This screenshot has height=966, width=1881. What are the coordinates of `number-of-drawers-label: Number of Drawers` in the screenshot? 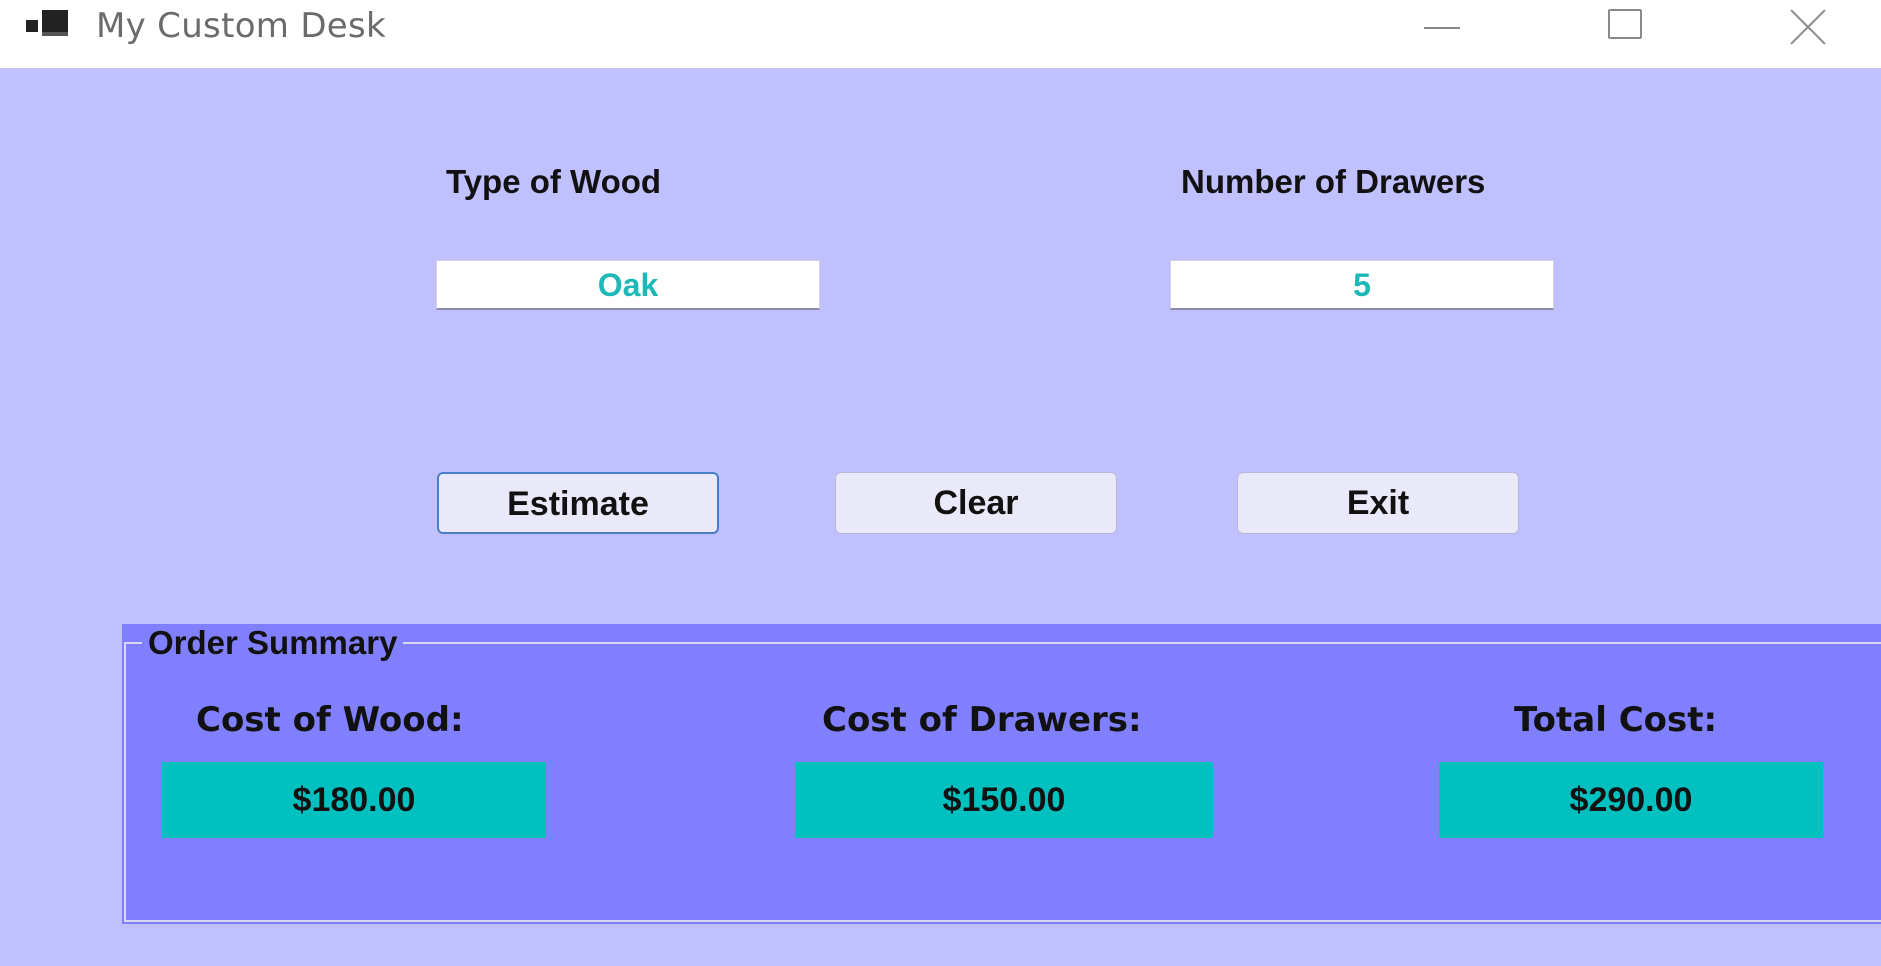 It's located at (1333, 181).